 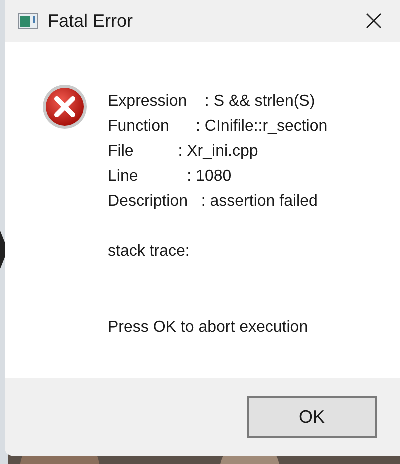 What do you see at coordinates (218, 127) in the screenshot?
I see `error-detail-line: Function : CInifile::r_section` at bounding box center [218, 127].